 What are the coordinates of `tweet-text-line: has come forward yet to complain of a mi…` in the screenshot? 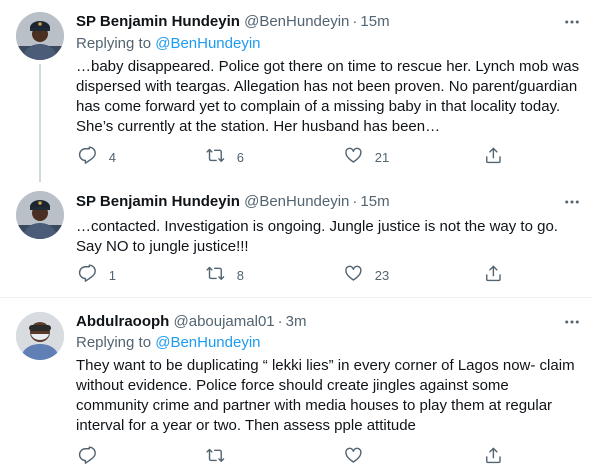 It's located at (318, 106).